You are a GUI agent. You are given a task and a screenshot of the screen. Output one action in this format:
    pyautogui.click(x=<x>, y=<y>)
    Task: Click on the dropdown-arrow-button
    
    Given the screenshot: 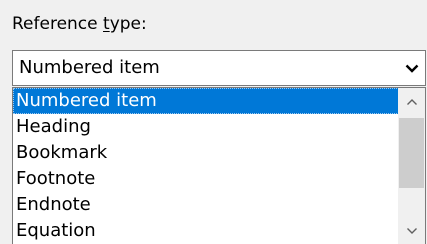 What is the action you would take?
    pyautogui.click(x=411, y=68)
    